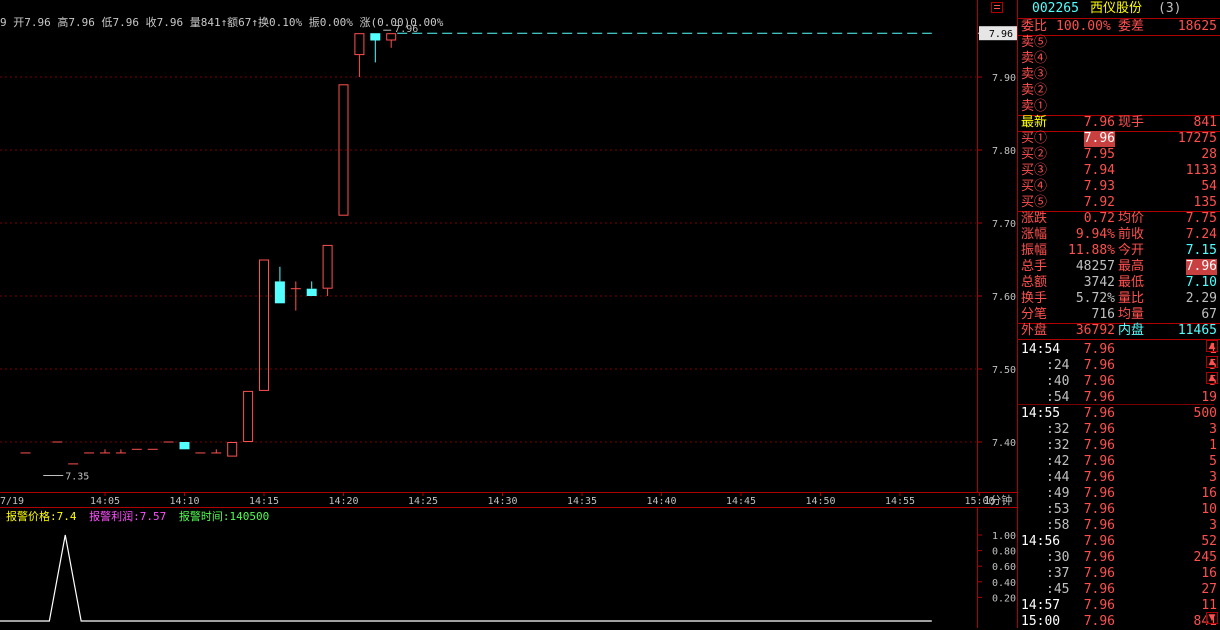  I want to click on xianshou-value: 841, so click(1205, 122).